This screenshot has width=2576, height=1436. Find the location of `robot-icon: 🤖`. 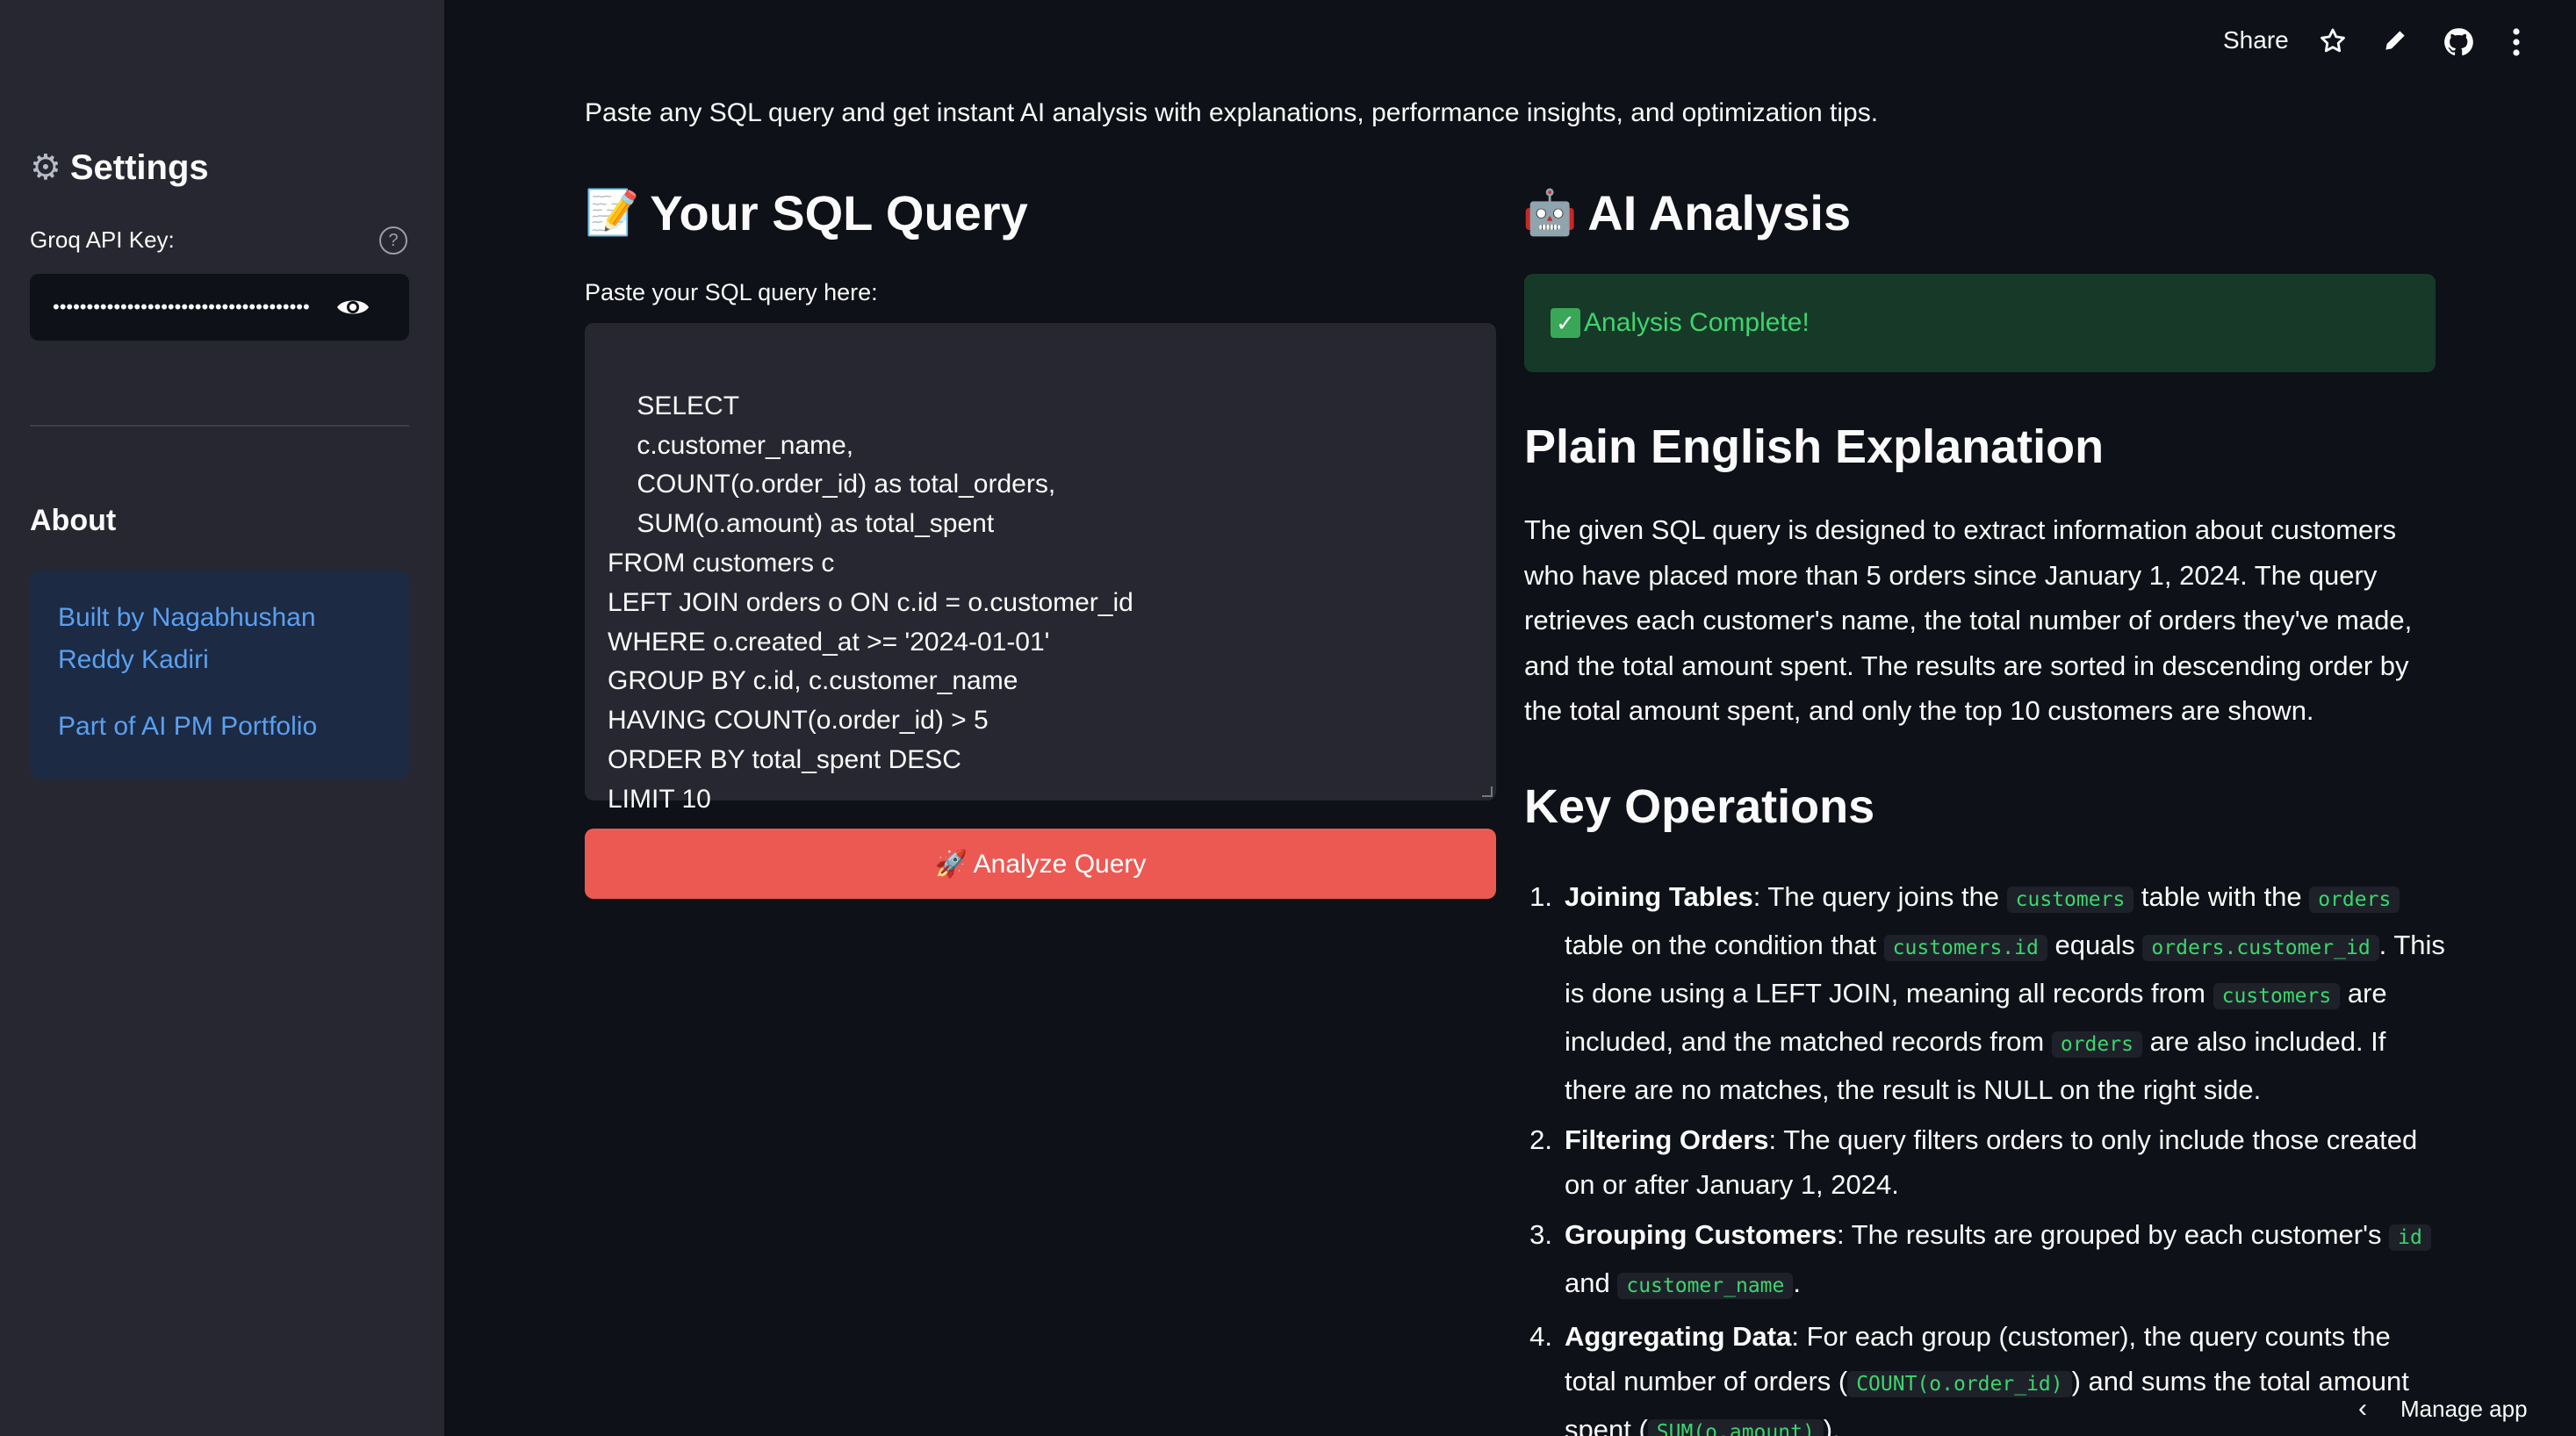

robot-icon: 🤖 is located at coordinates (1550, 212).